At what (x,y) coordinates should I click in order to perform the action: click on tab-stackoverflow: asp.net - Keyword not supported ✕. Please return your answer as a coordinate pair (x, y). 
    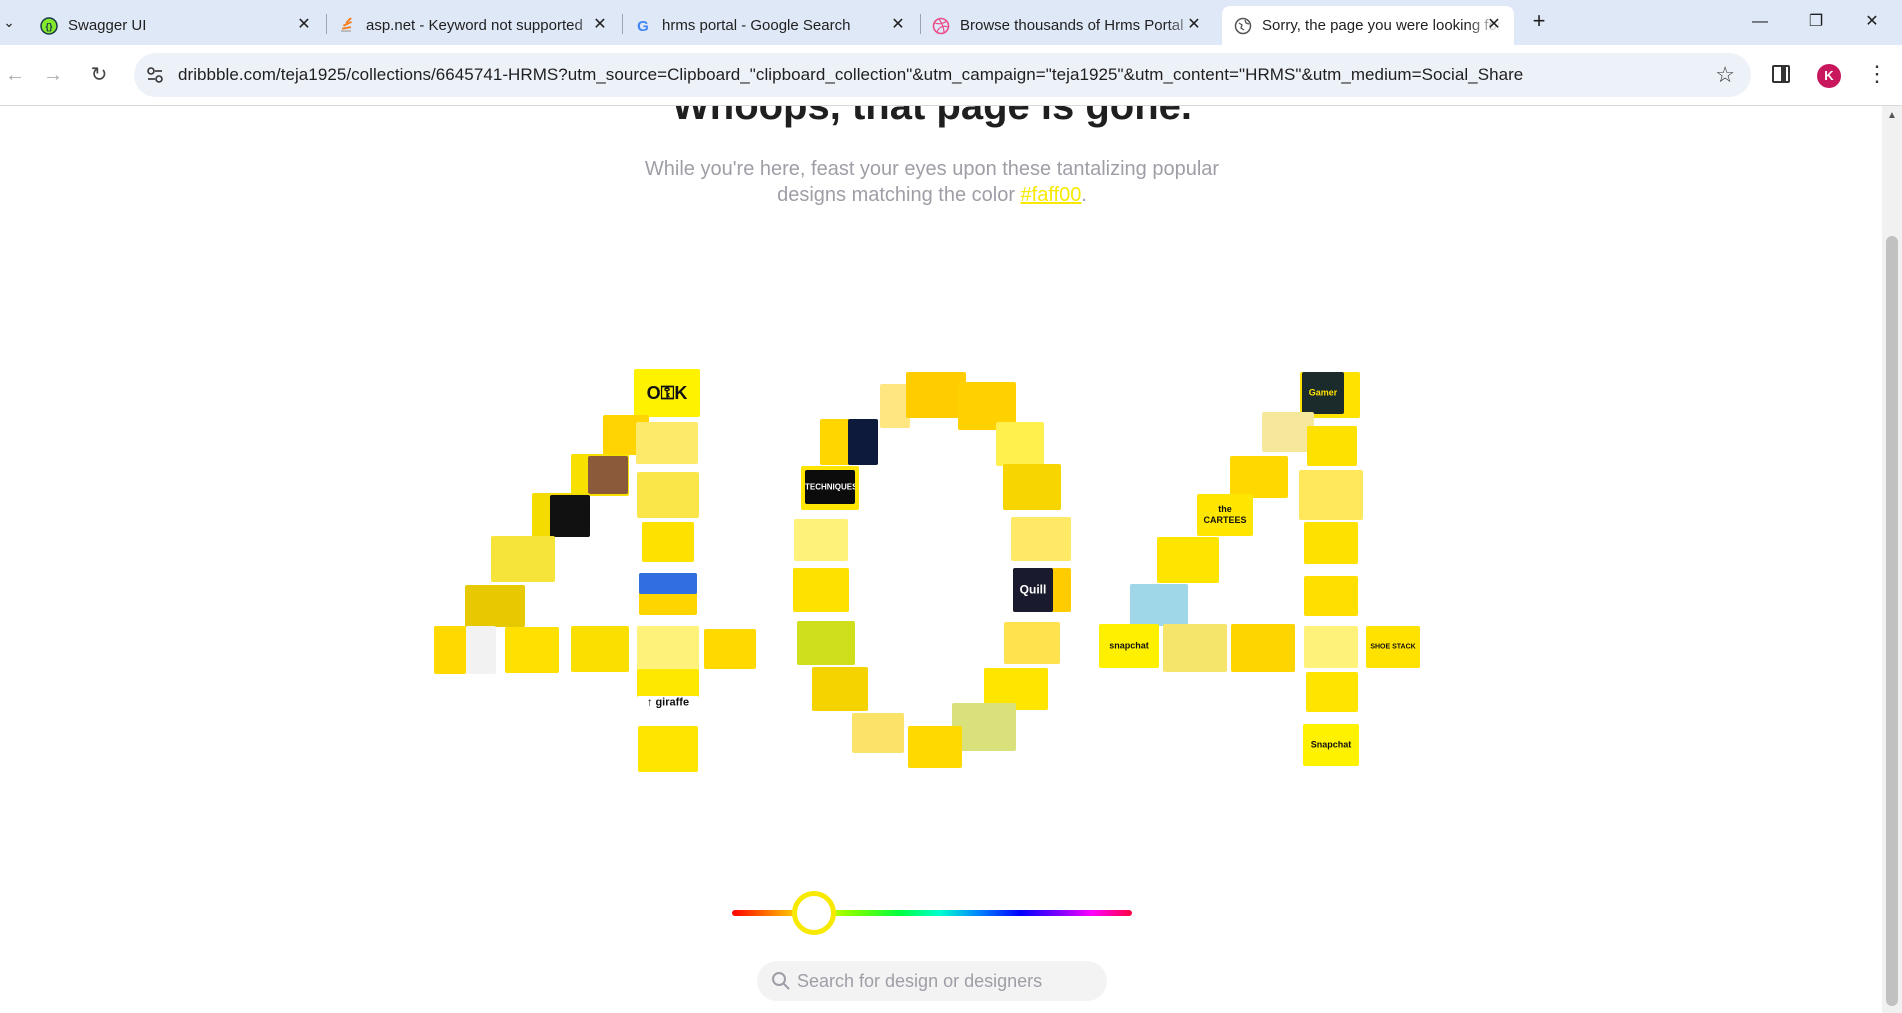
    Looking at the image, I should click on (473, 25).